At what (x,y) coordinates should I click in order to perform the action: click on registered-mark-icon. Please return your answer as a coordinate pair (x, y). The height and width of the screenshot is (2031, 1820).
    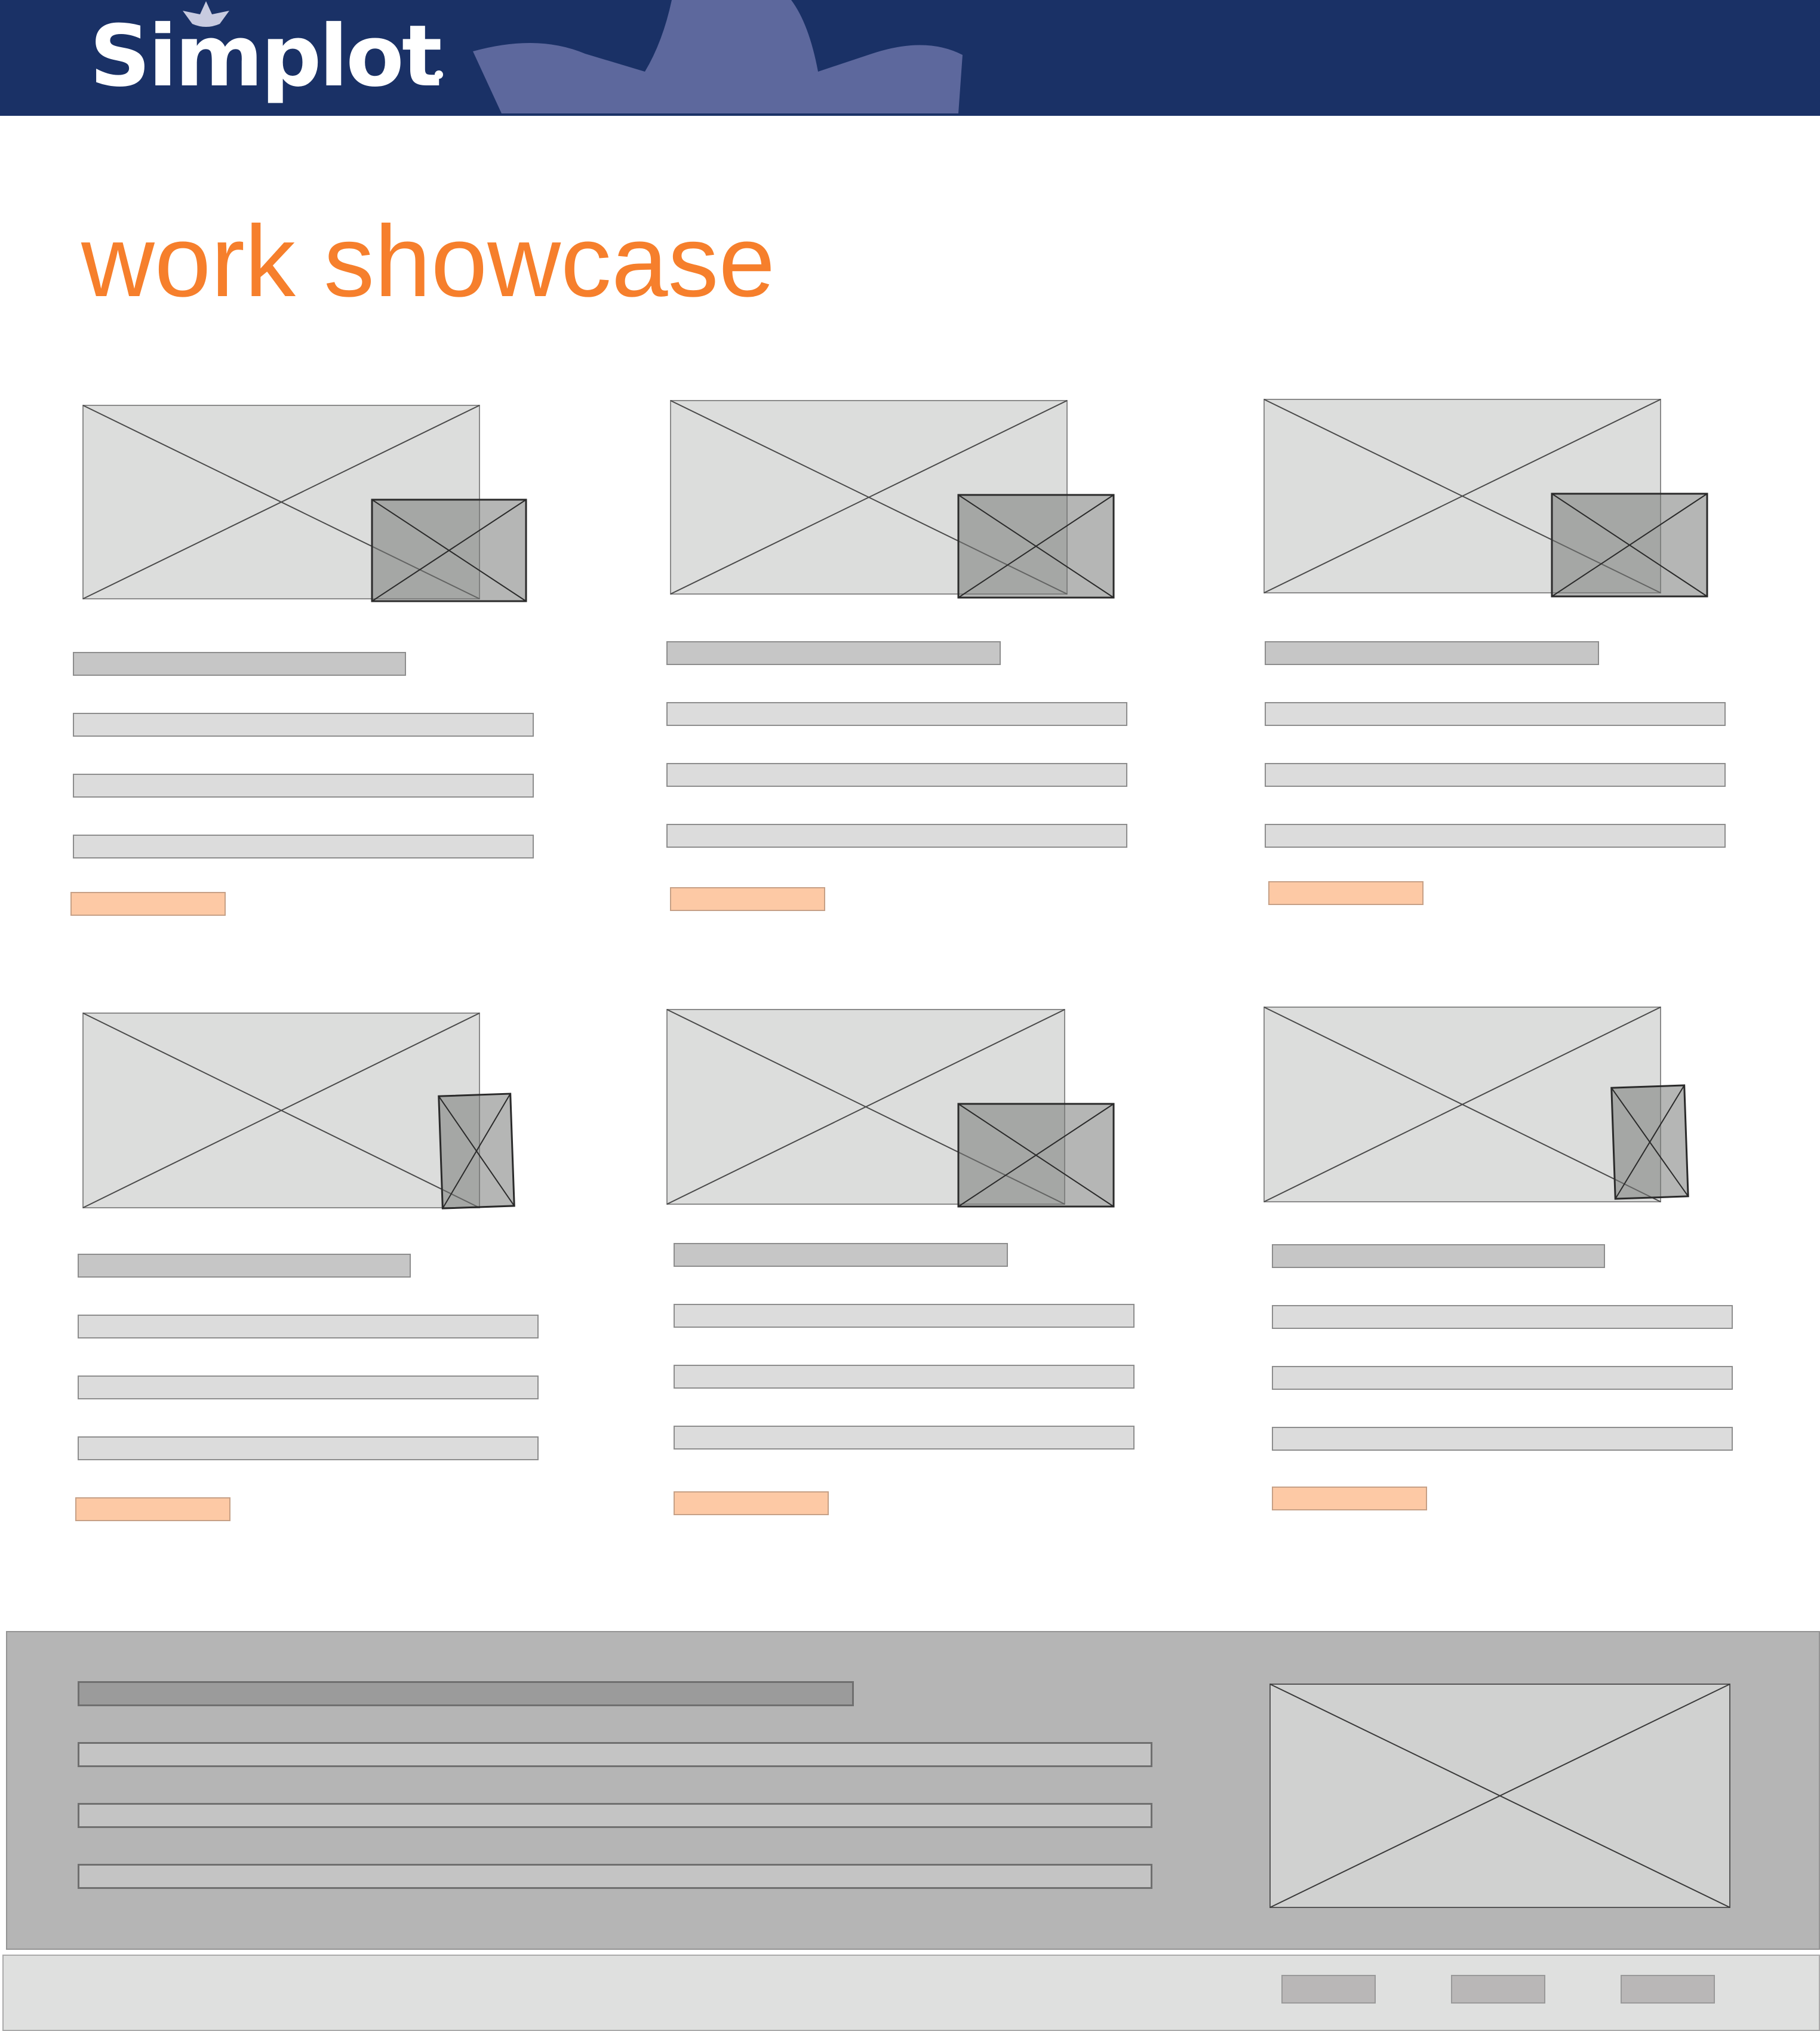
    Looking at the image, I should click on (439, 74).